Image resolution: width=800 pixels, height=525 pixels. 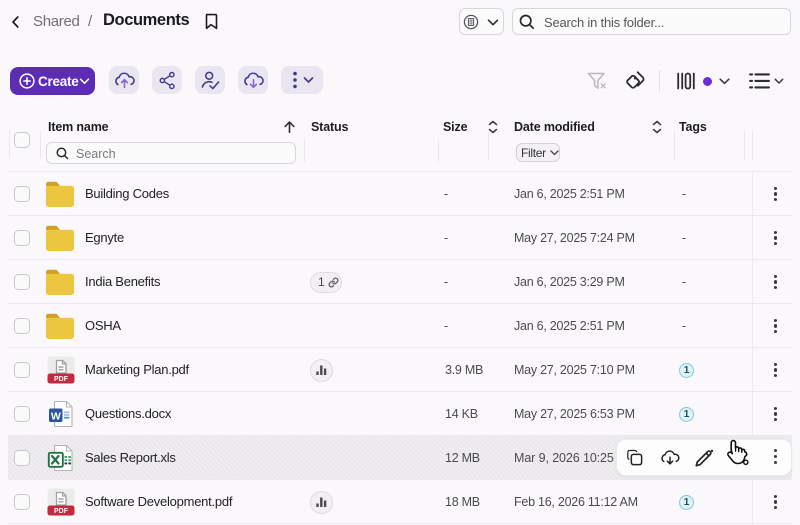 I want to click on svg-text: W, so click(x=56, y=416).